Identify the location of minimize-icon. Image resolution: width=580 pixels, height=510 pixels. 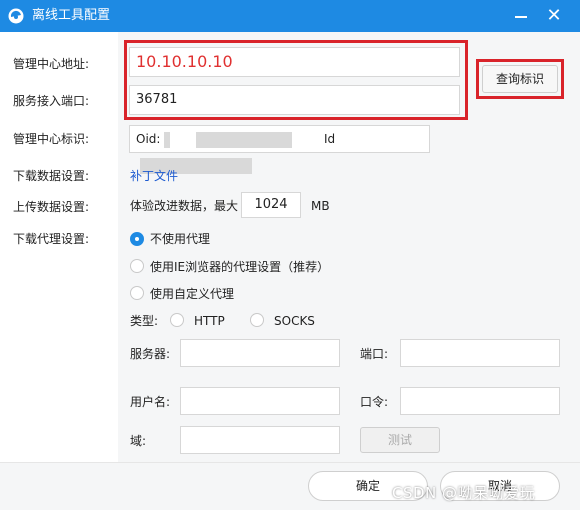
(521, 17).